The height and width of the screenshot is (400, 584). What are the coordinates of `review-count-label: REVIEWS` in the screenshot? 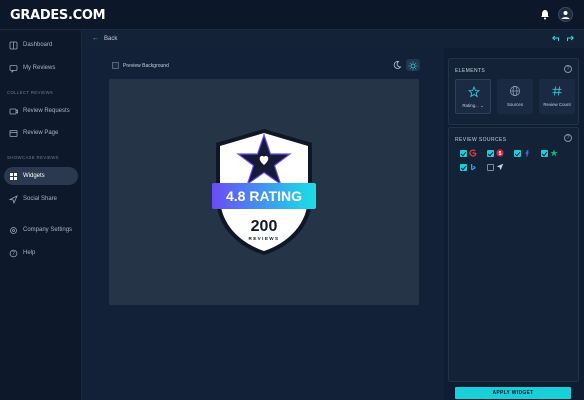 It's located at (264, 238).